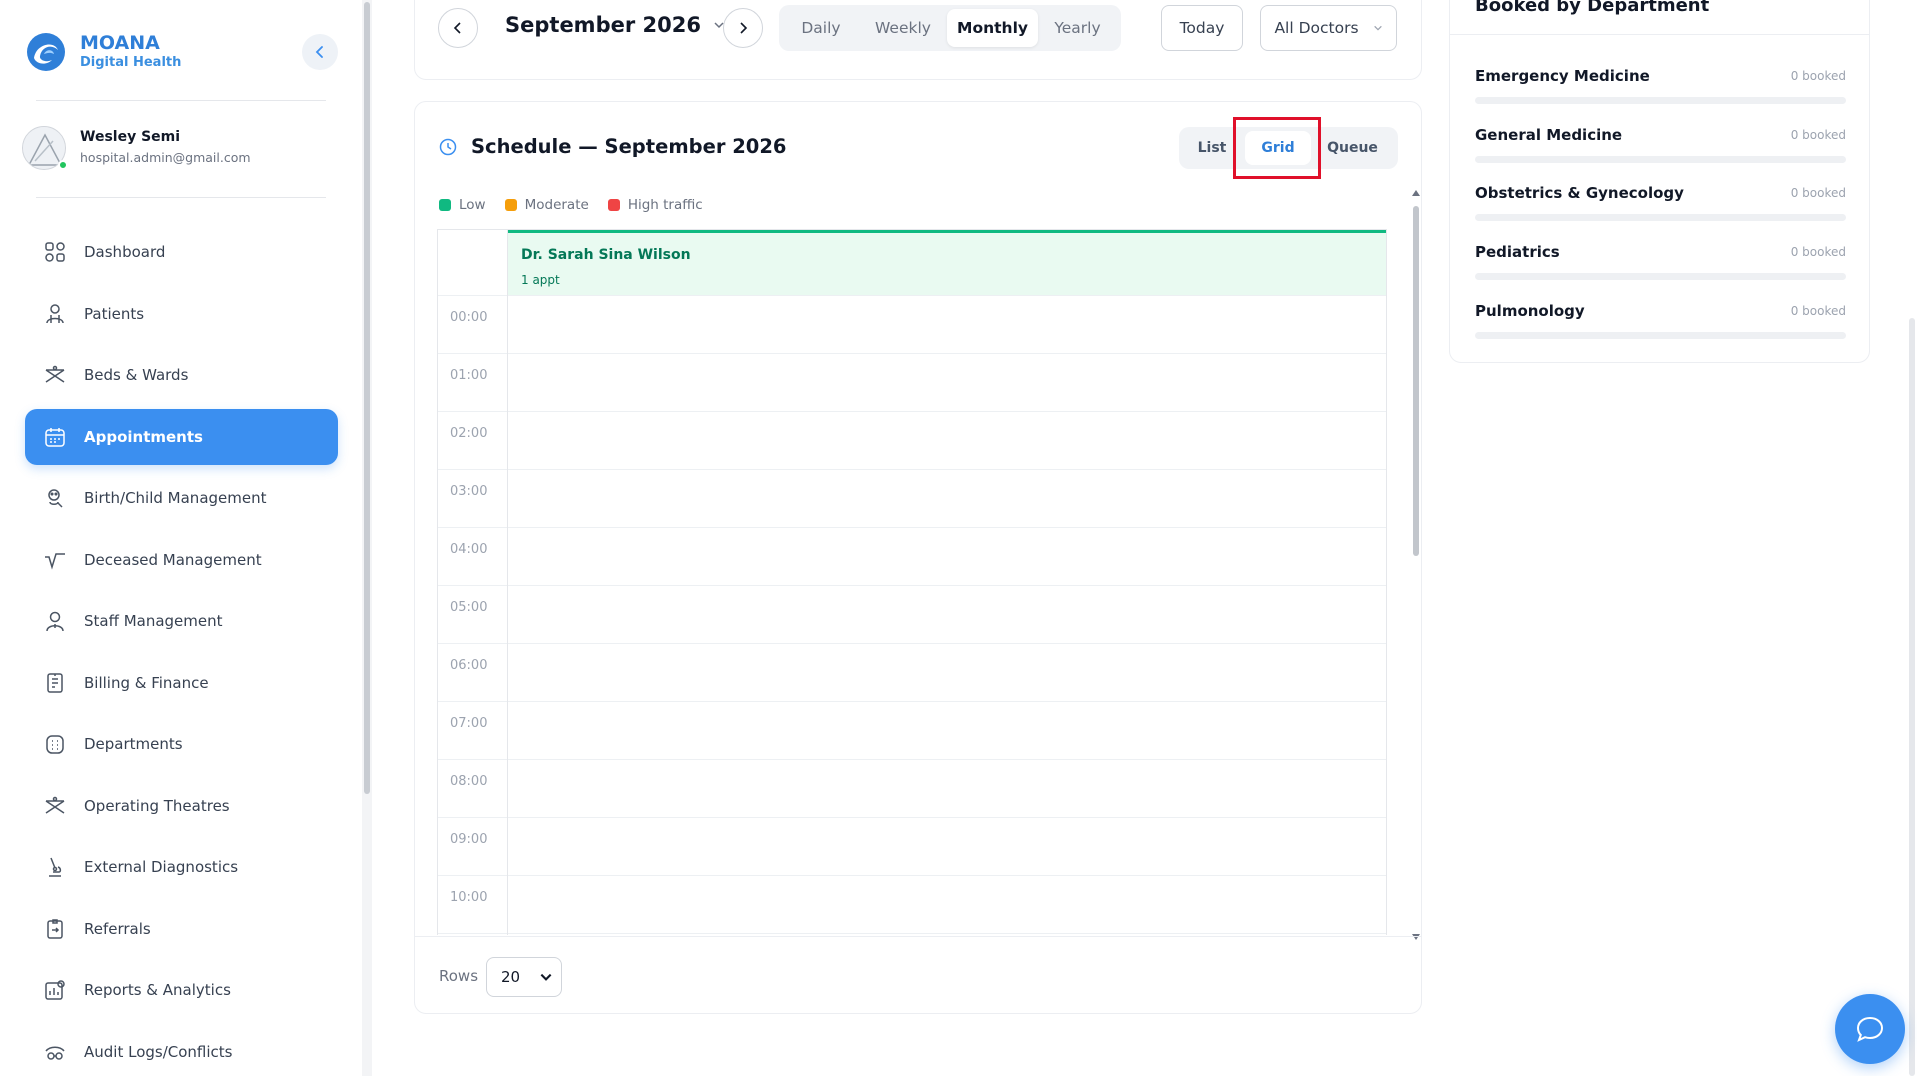 The image size is (1917, 1076). Describe the element at coordinates (655, 205) in the screenshot. I see `legend-high-traffic: High traffic` at that location.